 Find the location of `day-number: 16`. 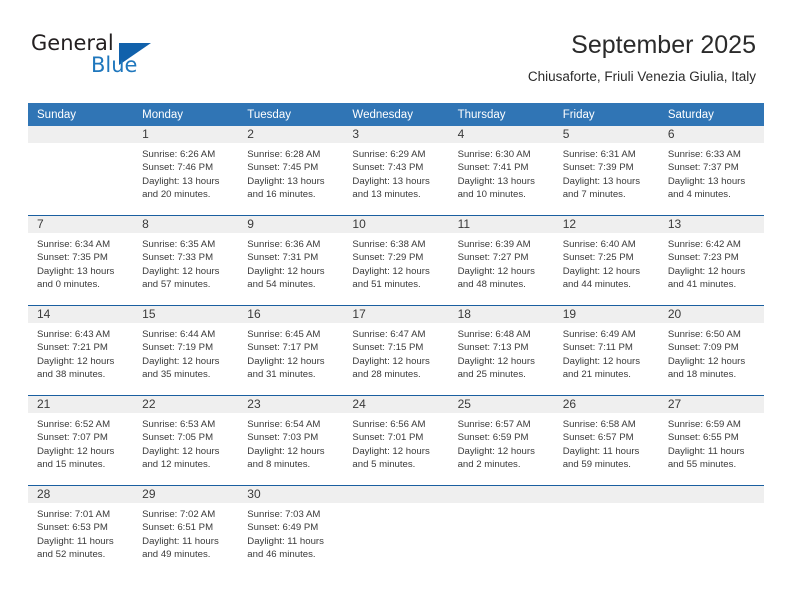

day-number: 16 is located at coordinates (291, 314).